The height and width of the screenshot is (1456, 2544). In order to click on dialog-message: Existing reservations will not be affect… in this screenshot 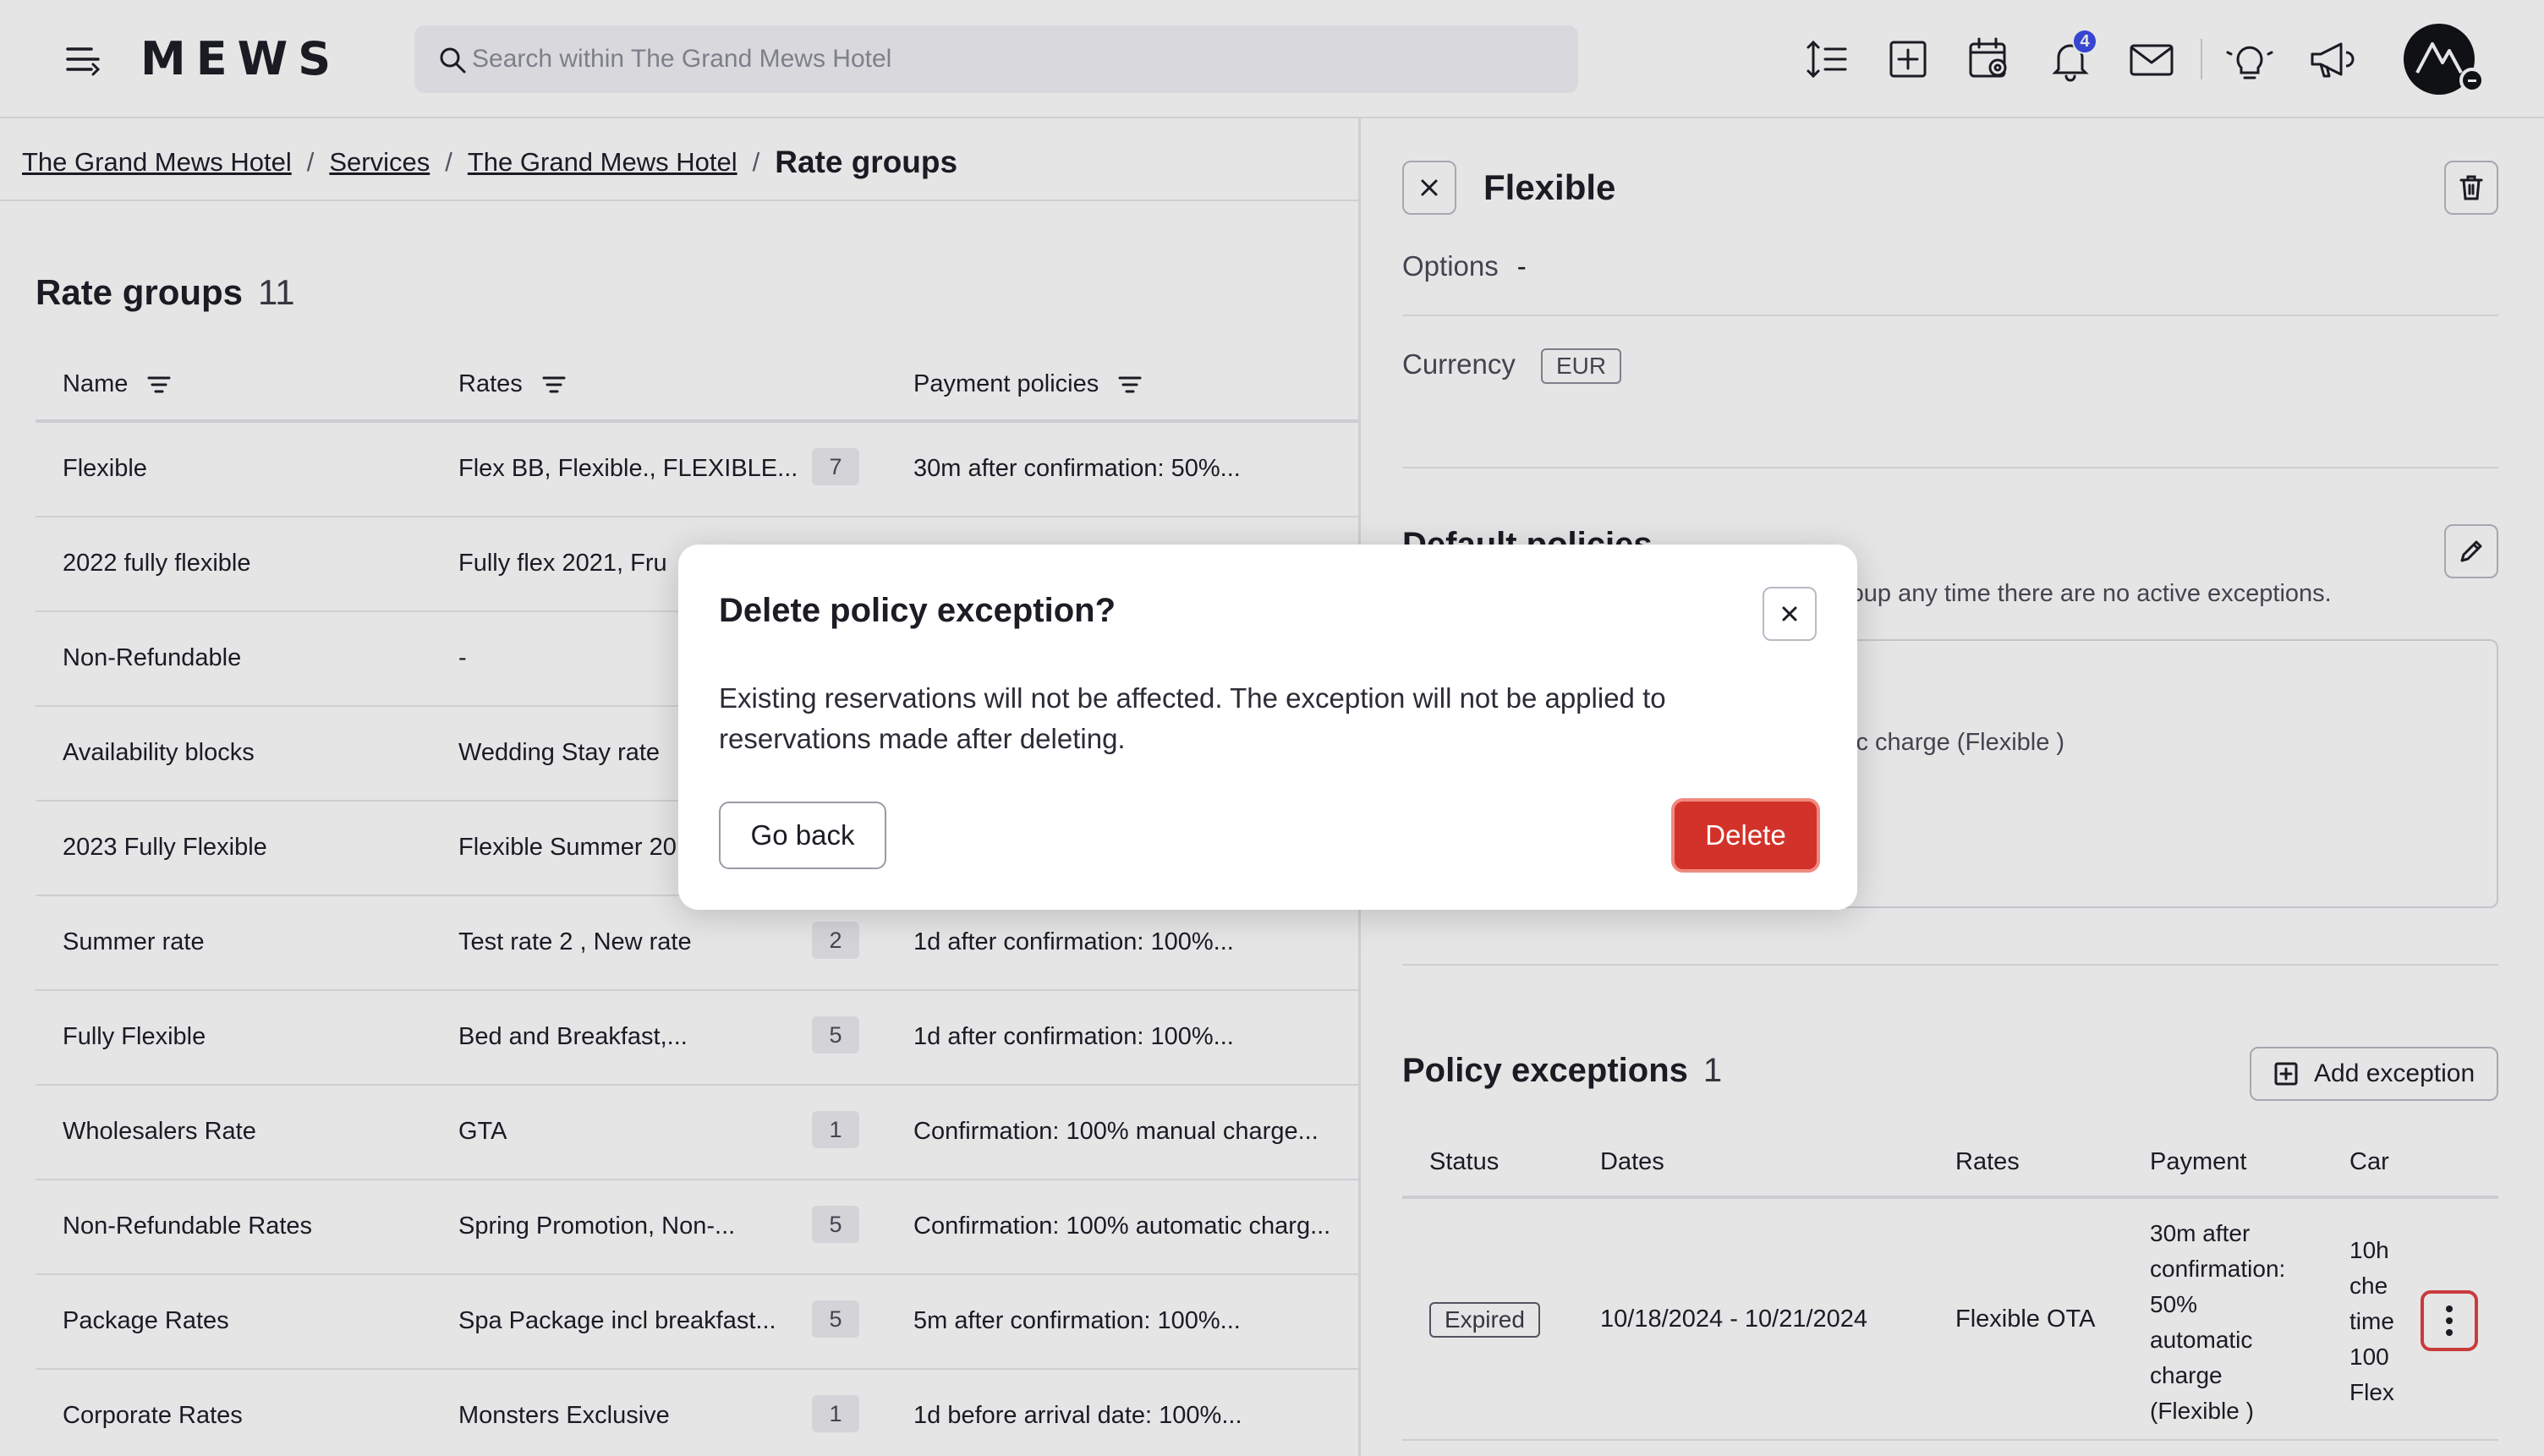, I will do `click(1192, 718)`.